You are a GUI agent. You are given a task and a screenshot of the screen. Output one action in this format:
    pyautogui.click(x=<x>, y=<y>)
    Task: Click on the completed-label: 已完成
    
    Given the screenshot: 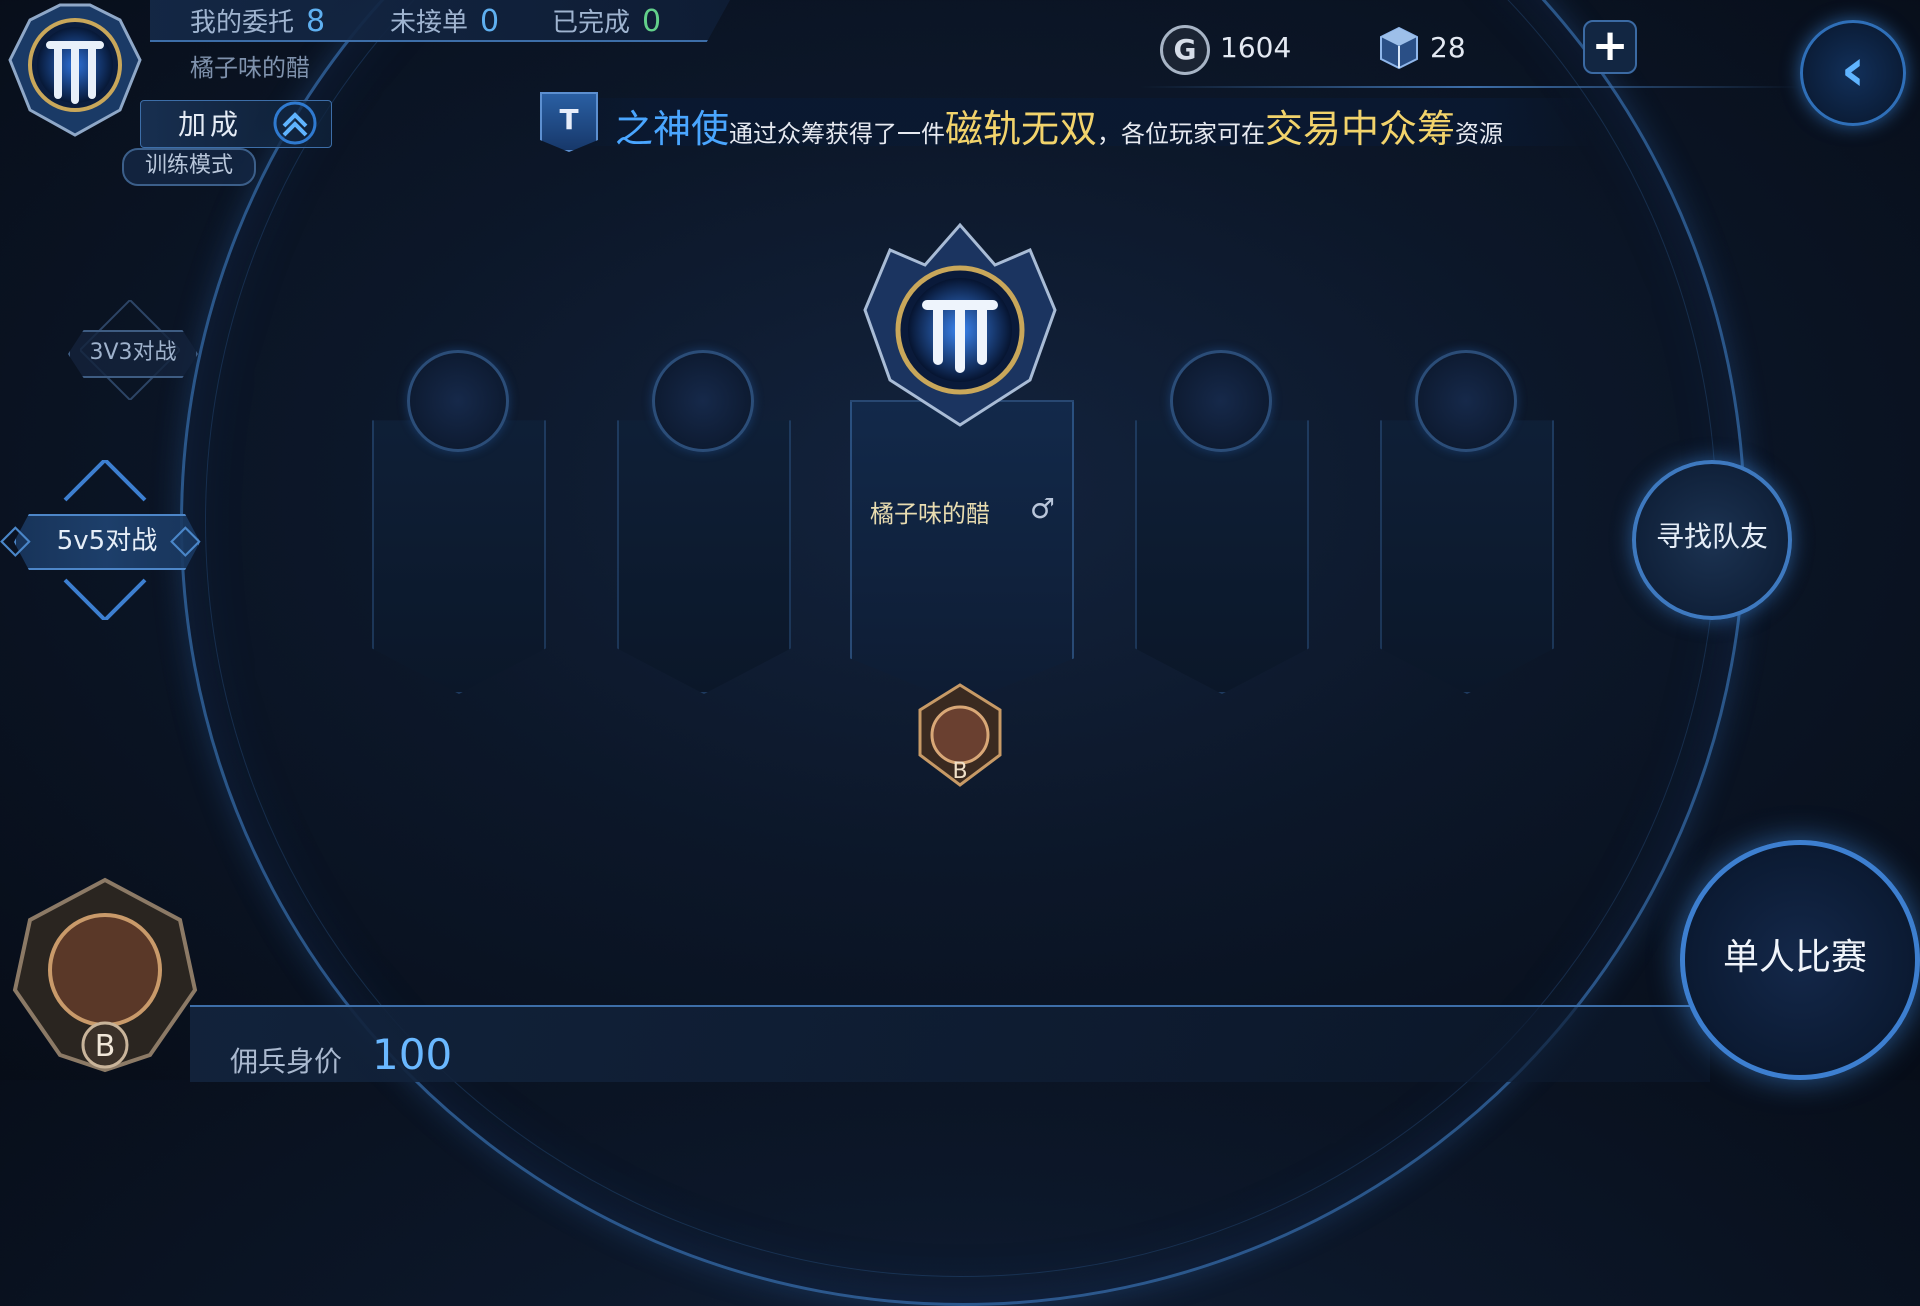 What is the action you would take?
    pyautogui.click(x=591, y=23)
    